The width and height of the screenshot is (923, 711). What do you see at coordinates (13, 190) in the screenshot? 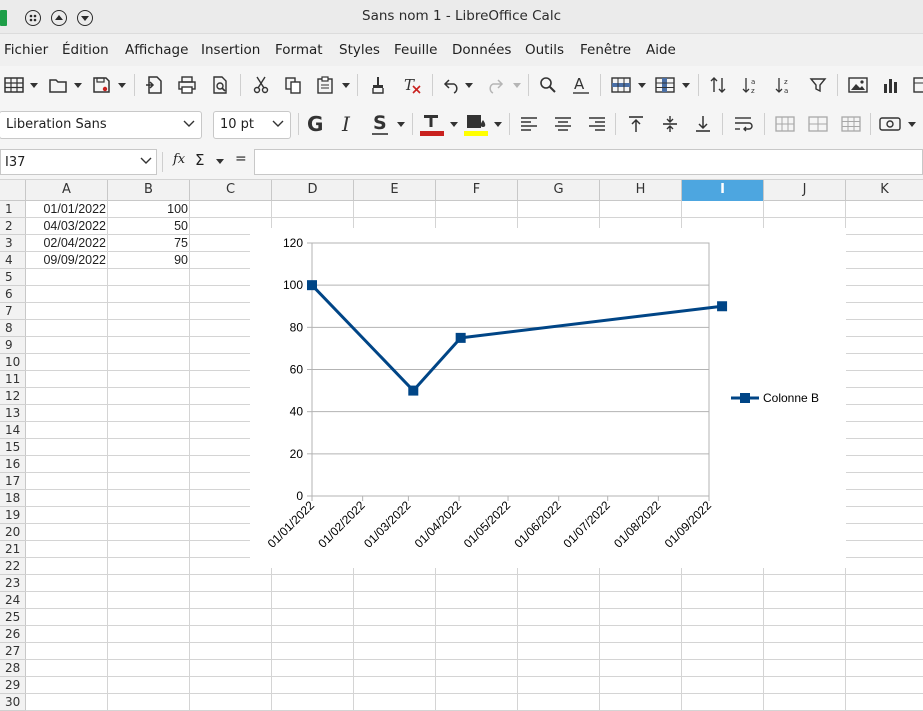
I see `select-all-corner` at bounding box center [13, 190].